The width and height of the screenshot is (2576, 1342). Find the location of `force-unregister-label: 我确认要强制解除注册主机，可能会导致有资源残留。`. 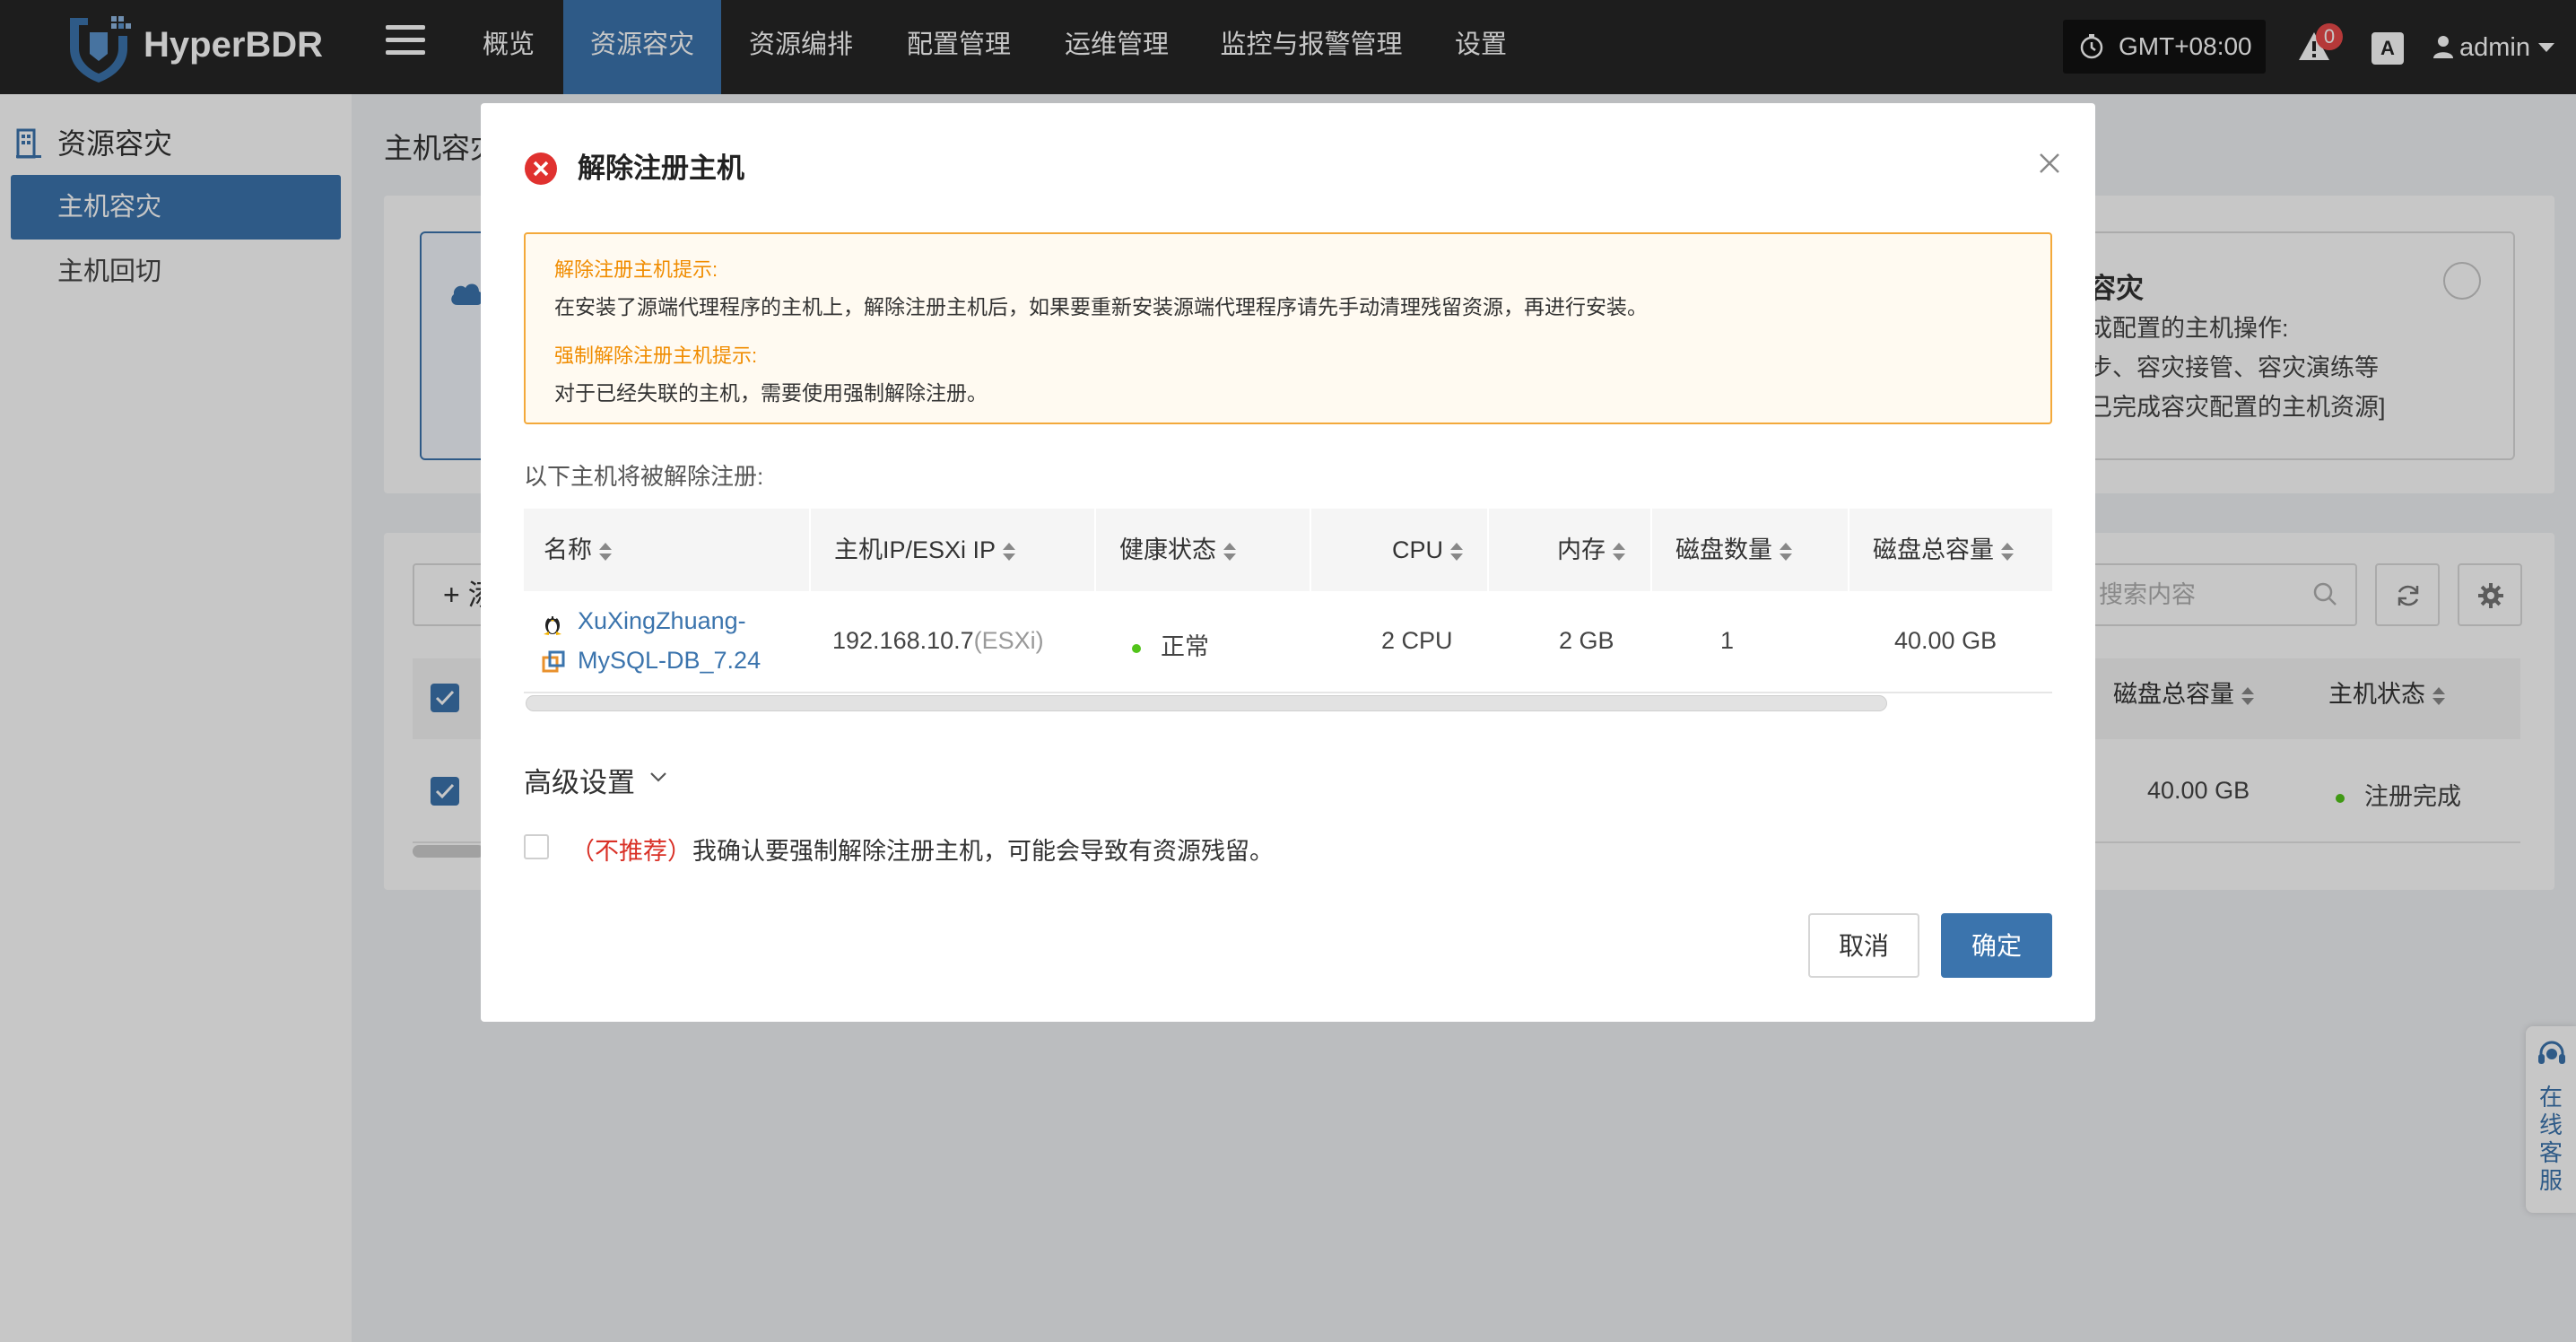

force-unregister-label: 我确认要强制解除注册主机，可能会导致有资源残留。 is located at coordinates (983, 849).